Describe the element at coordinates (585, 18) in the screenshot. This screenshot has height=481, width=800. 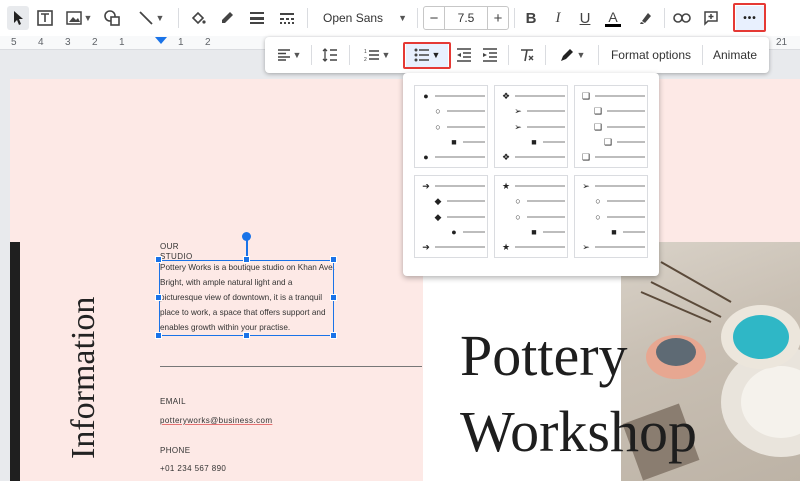
I see `underline-button: U` at that location.